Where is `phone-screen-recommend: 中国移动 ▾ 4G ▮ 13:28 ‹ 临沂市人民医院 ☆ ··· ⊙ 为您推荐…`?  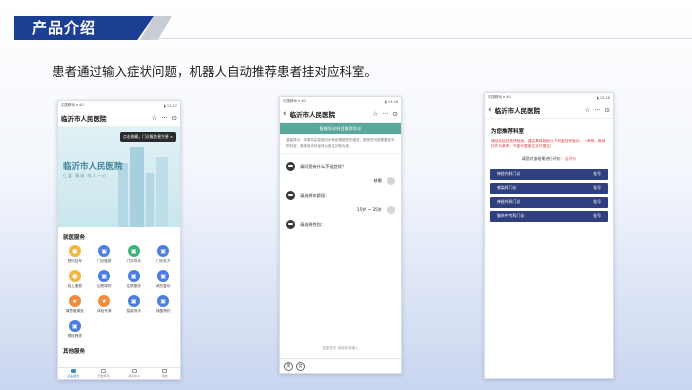 phone-screen-recommend: 中国移动 ▾ 4G ▮ 13:28 ‹ 临沂市人民医院 ☆ ··· ⊙ 为您推荐… is located at coordinates (549, 235).